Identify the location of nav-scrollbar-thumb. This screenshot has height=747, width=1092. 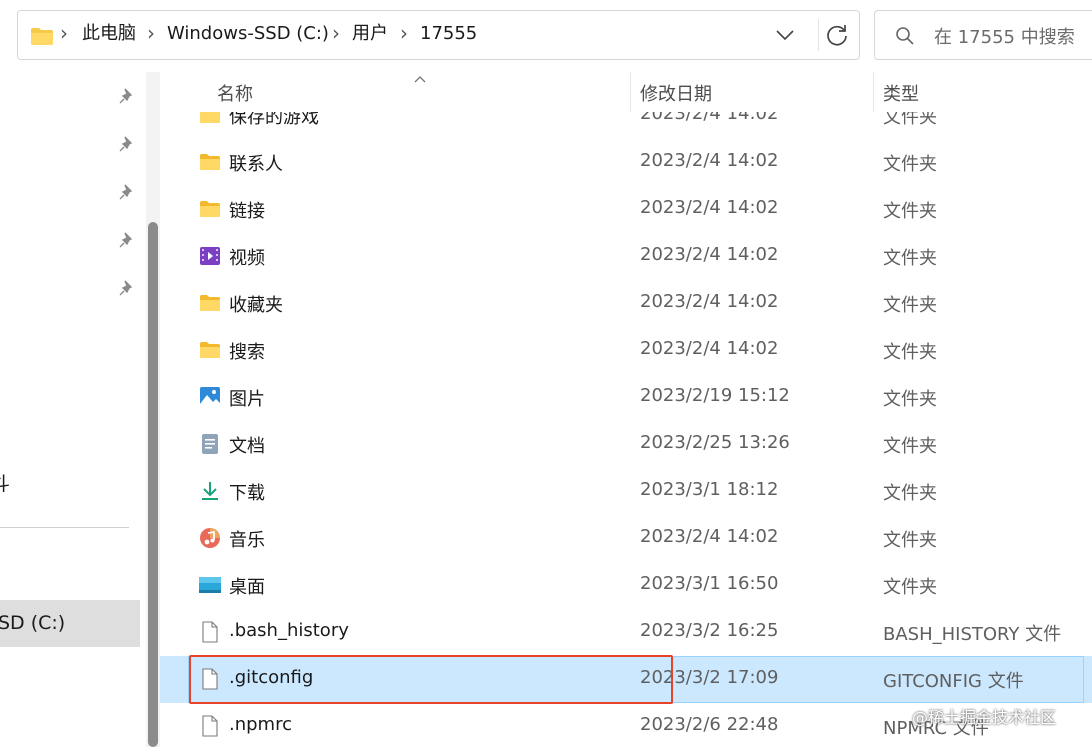
(153, 484).